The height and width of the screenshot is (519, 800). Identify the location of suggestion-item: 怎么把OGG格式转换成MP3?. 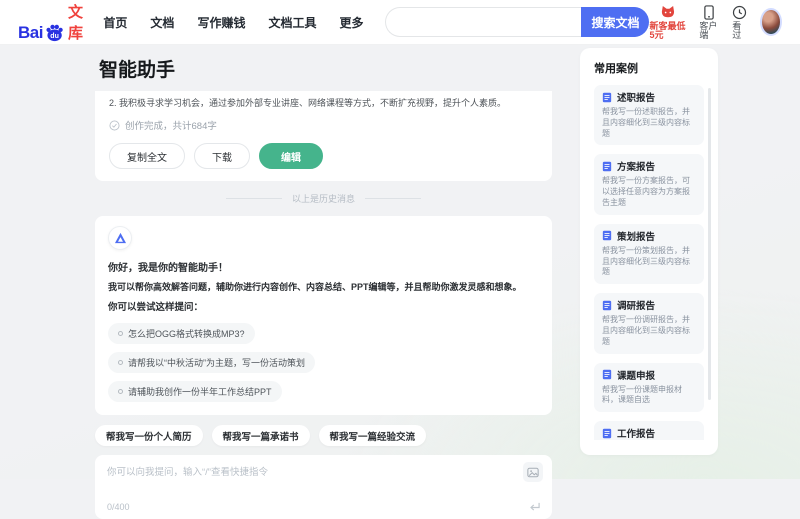
(181, 333).